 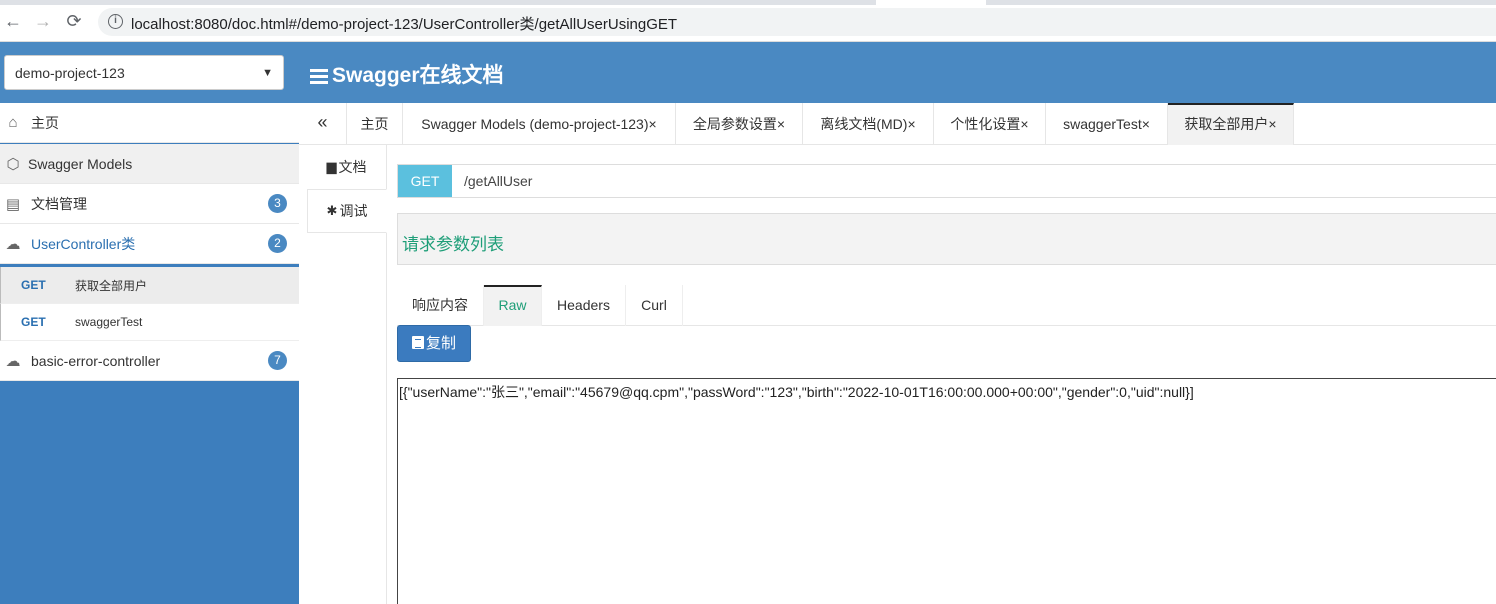 I want to click on sidebar-item-swagger-models: ⬡ Swagger Models, so click(x=149, y=164).